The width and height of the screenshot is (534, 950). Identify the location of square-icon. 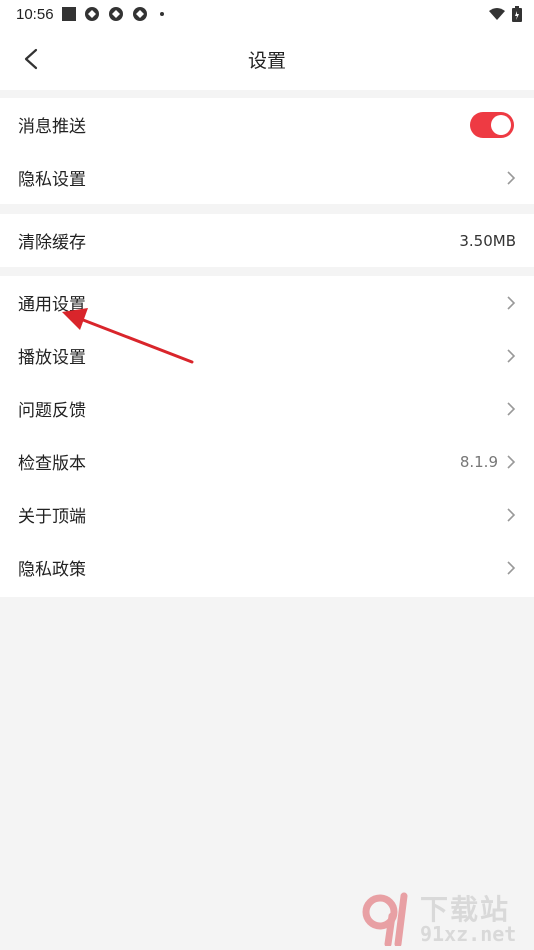
(68, 14).